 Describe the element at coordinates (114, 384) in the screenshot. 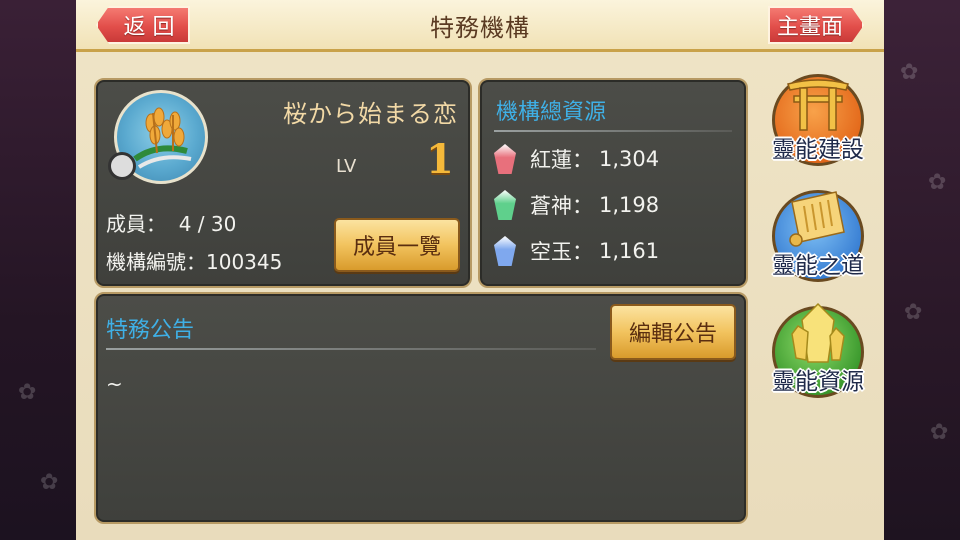

I see `notice-content: ~` at that location.